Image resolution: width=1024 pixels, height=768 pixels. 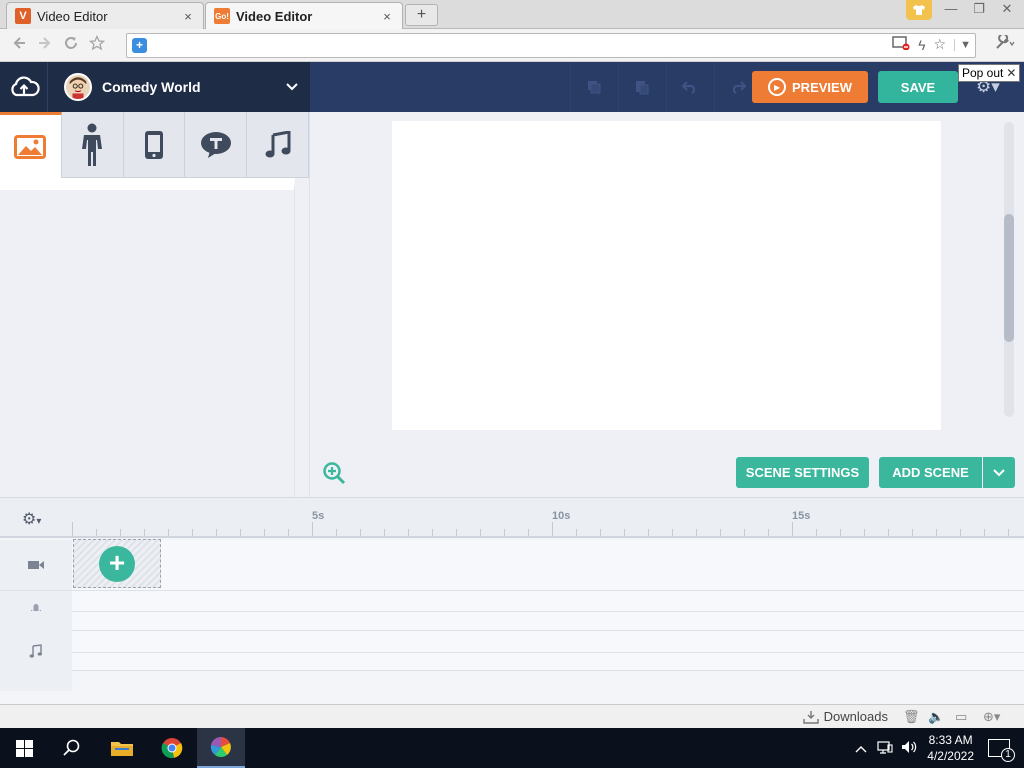 I want to click on category-tabs, so click(x=154, y=145).